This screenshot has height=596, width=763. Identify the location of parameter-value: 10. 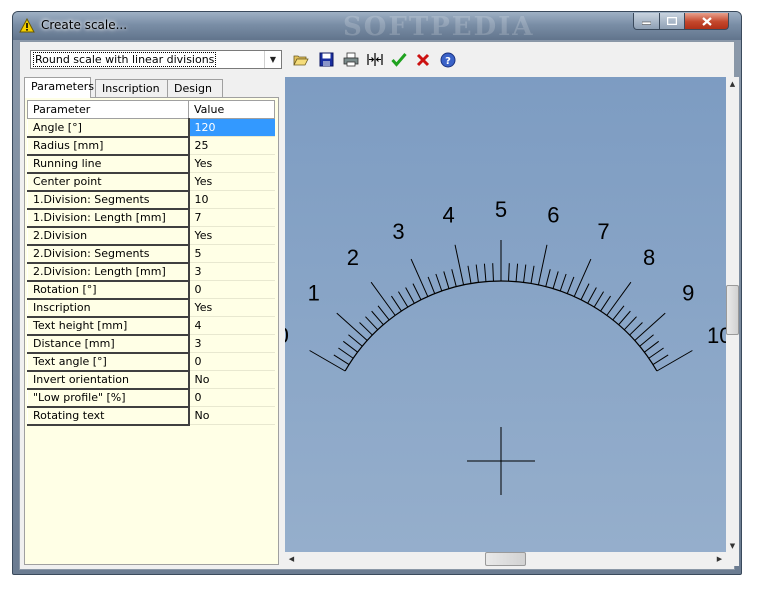
(231, 199).